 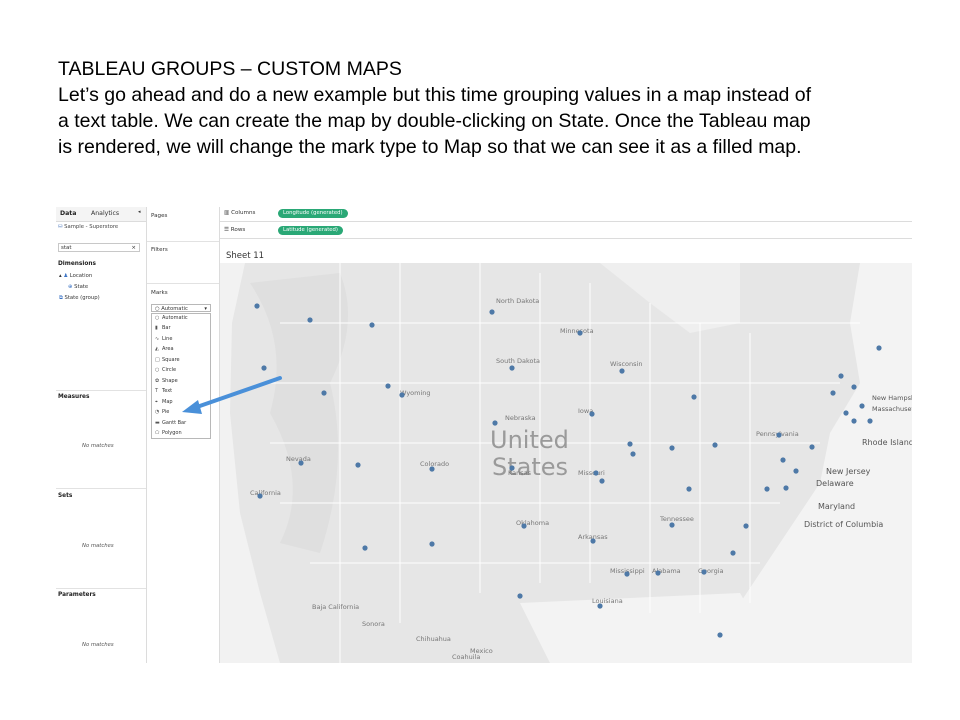 What do you see at coordinates (99, 247) in the screenshot?
I see `search-input: stat ×` at bounding box center [99, 247].